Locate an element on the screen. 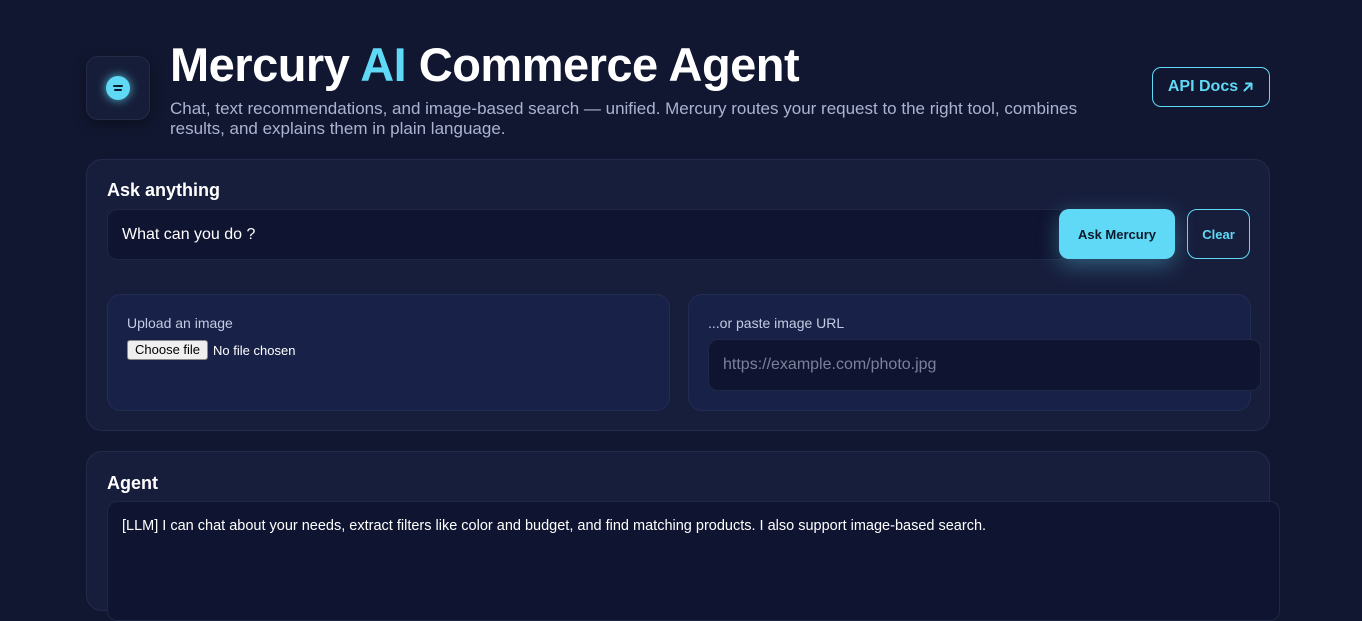 This screenshot has height=621, width=1362. url-label: ...or paste image URL is located at coordinates (776, 323).